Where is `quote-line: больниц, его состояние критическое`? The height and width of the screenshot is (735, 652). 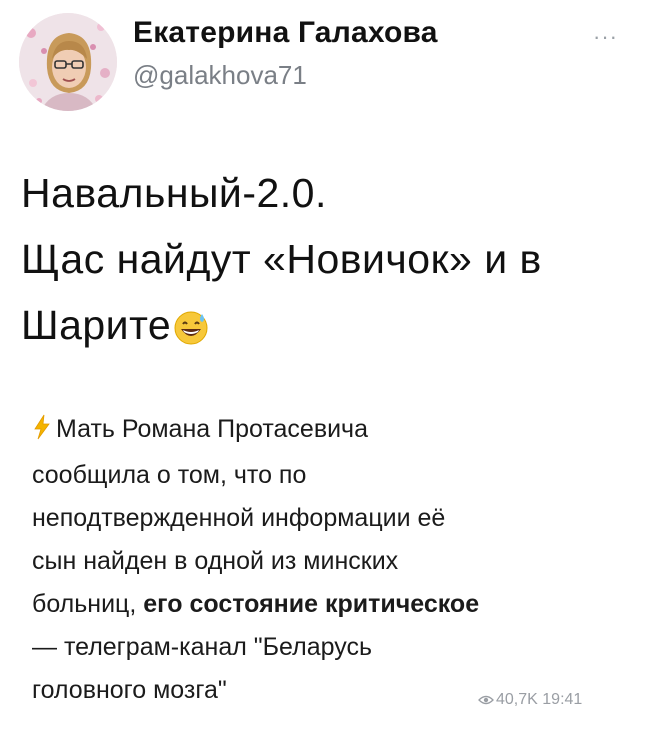
quote-line: больниц, его состояние критическое is located at coordinates (332, 604).